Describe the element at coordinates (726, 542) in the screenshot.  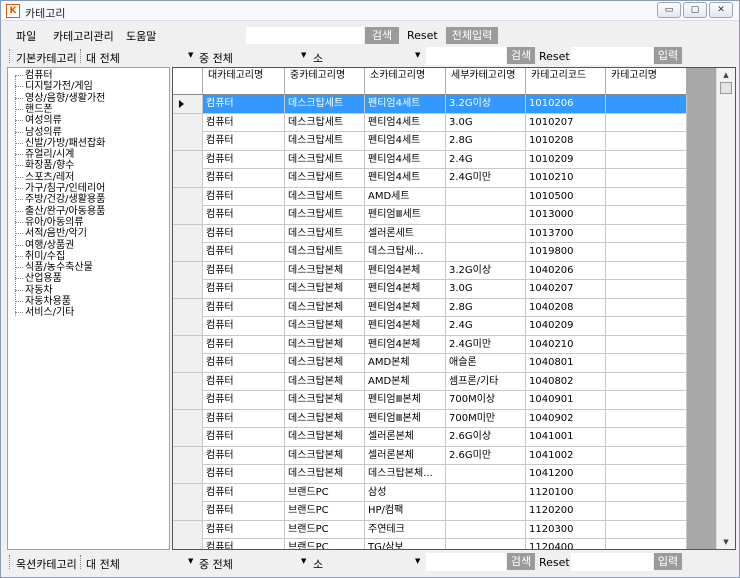
I see `scroll-down-icon: ▼` at that location.